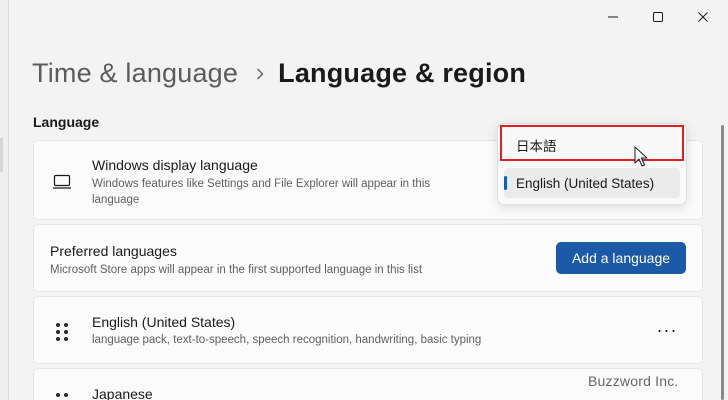 This screenshot has width=728, height=400. What do you see at coordinates (633, 381) in the screenshot?
I see `watermark-text: Buzzword Inc.` at bounding box center [633, 381].